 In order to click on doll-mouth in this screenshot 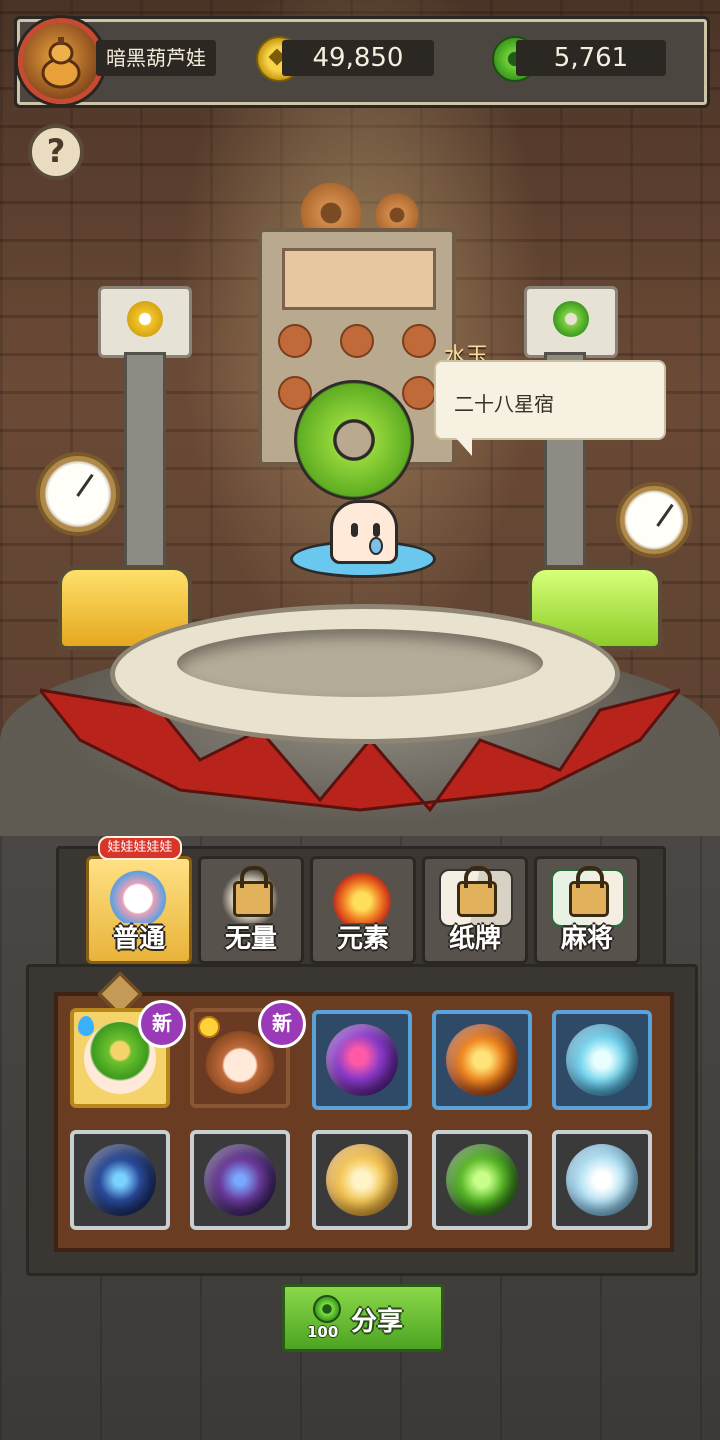, I will do `click(376, 546)`.